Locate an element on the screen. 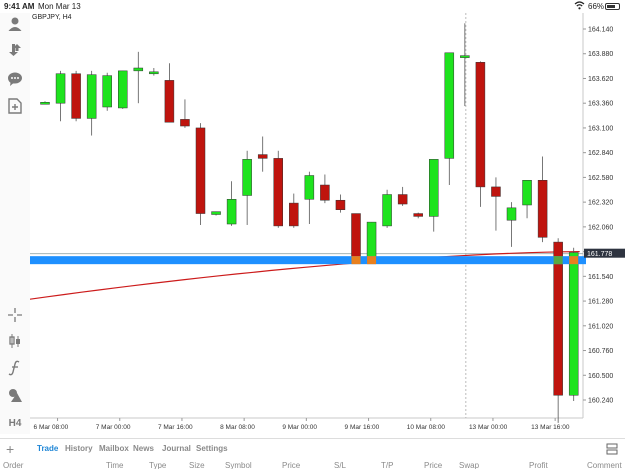 The width and height of the screenshot is (625, 469). time-label: 7 Mar 00:00 is located at coordinates (113, 427).